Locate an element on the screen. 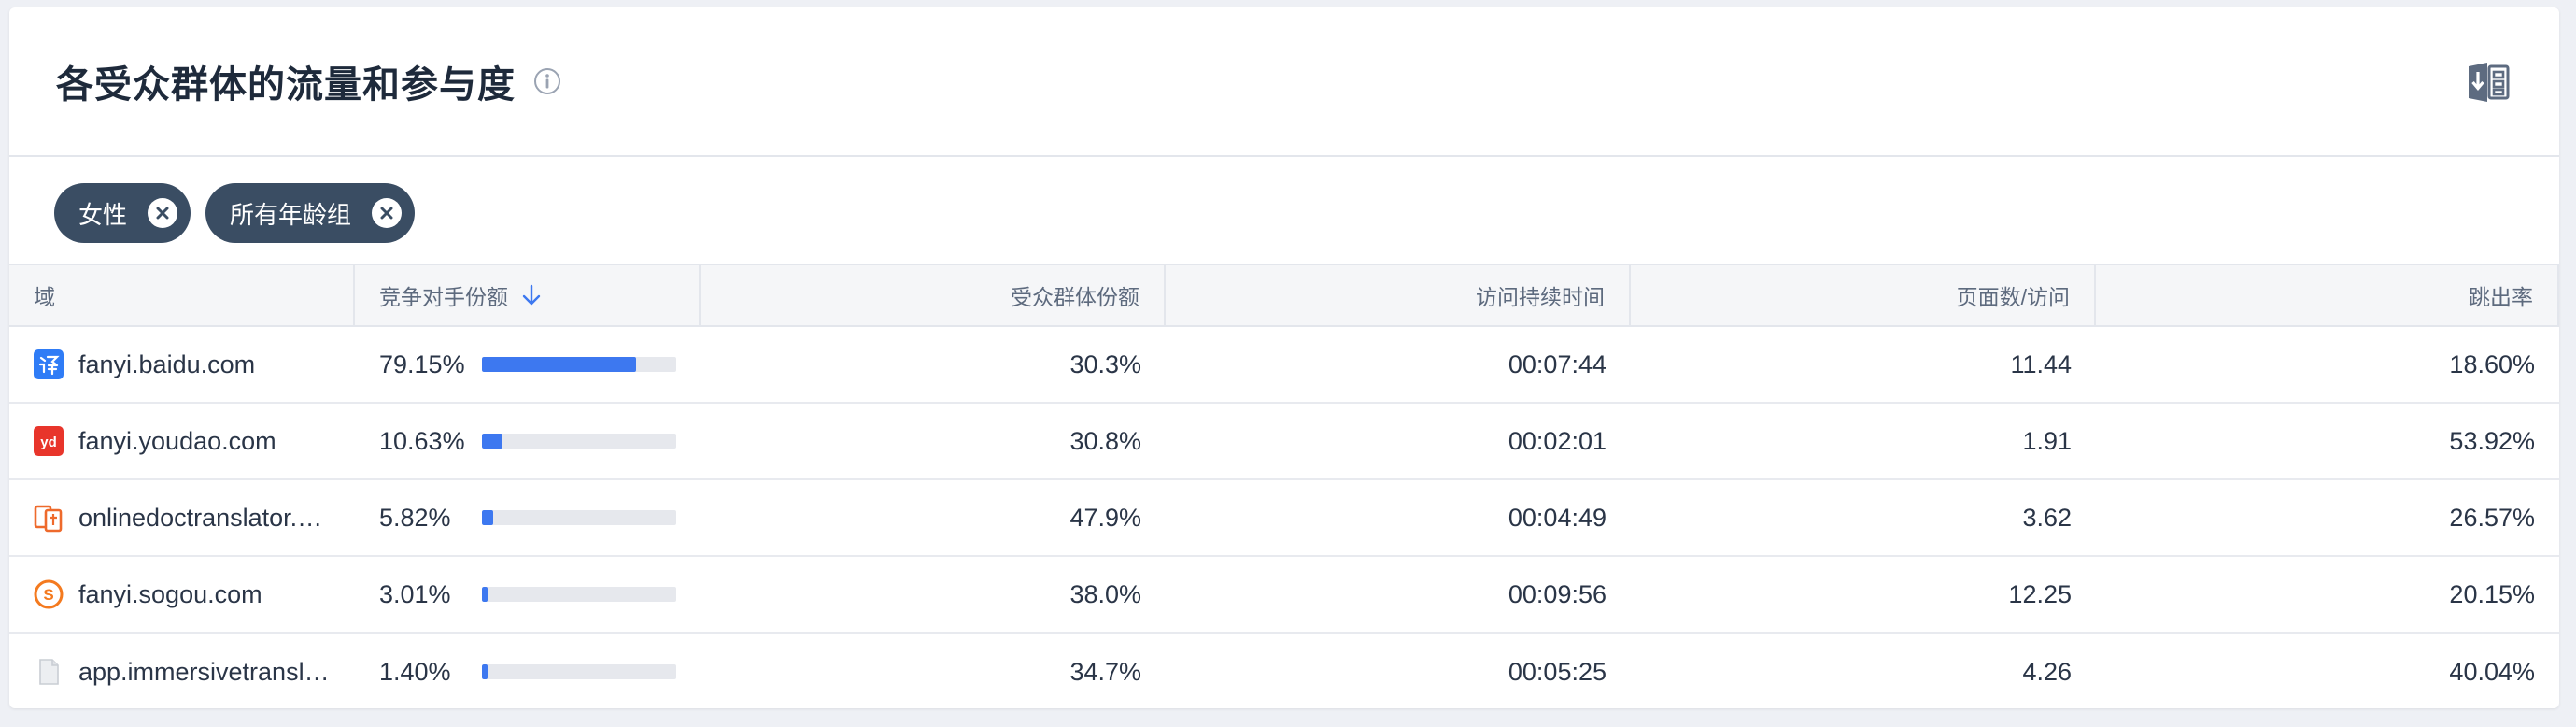 The image size is (2576, 727). generic-page-icon is located at coordinates (49, 672).